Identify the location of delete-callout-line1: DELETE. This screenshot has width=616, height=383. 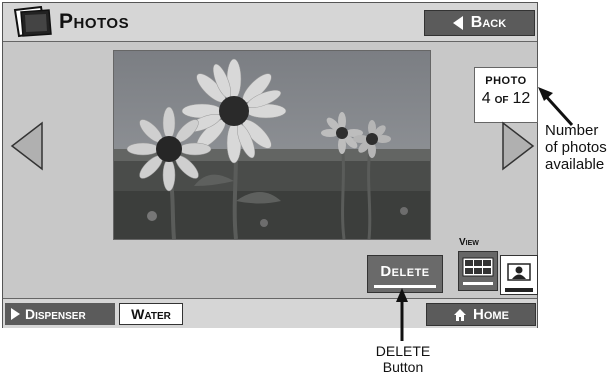
(403, 351).